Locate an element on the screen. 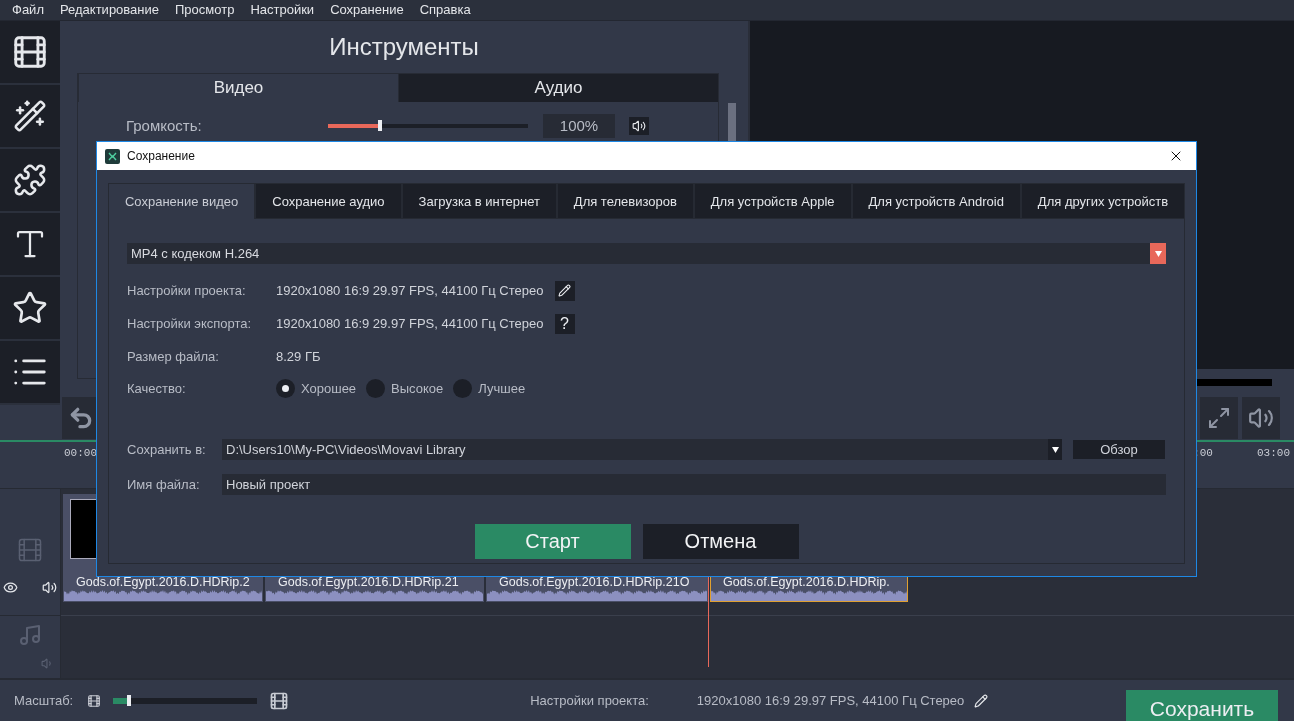  menu-item: Просмотр is located at coordinates (205, 10).